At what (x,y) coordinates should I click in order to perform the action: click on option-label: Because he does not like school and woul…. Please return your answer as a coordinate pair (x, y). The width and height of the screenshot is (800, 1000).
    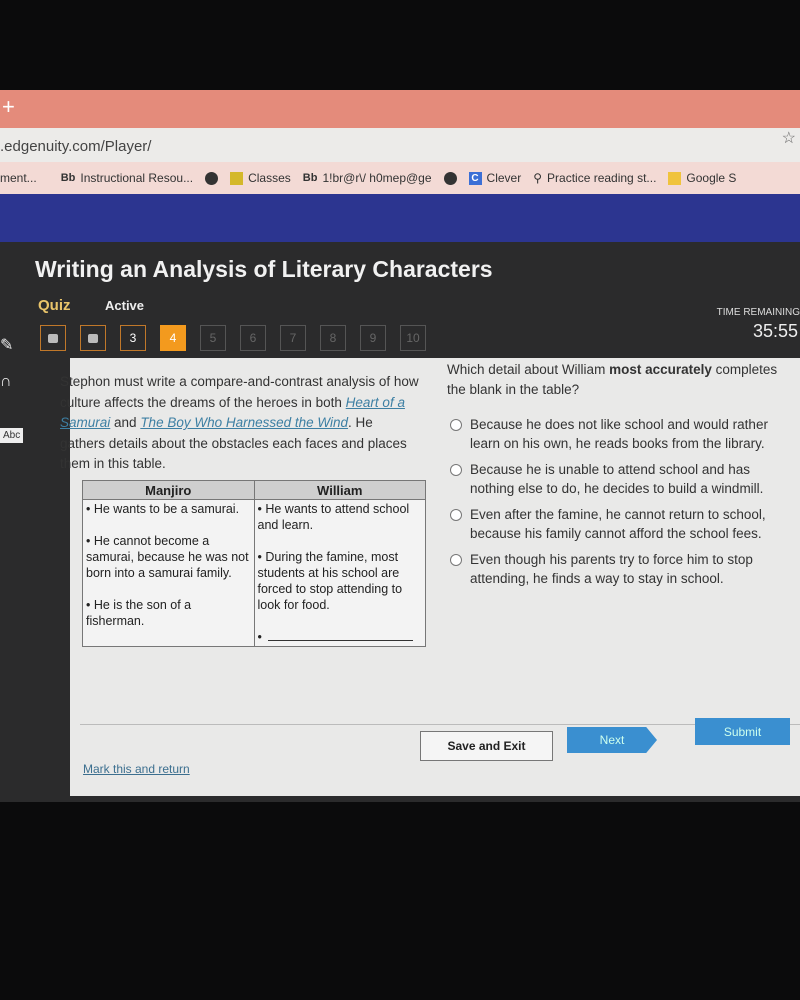
    Looking at the image, I should click on (619, 434).